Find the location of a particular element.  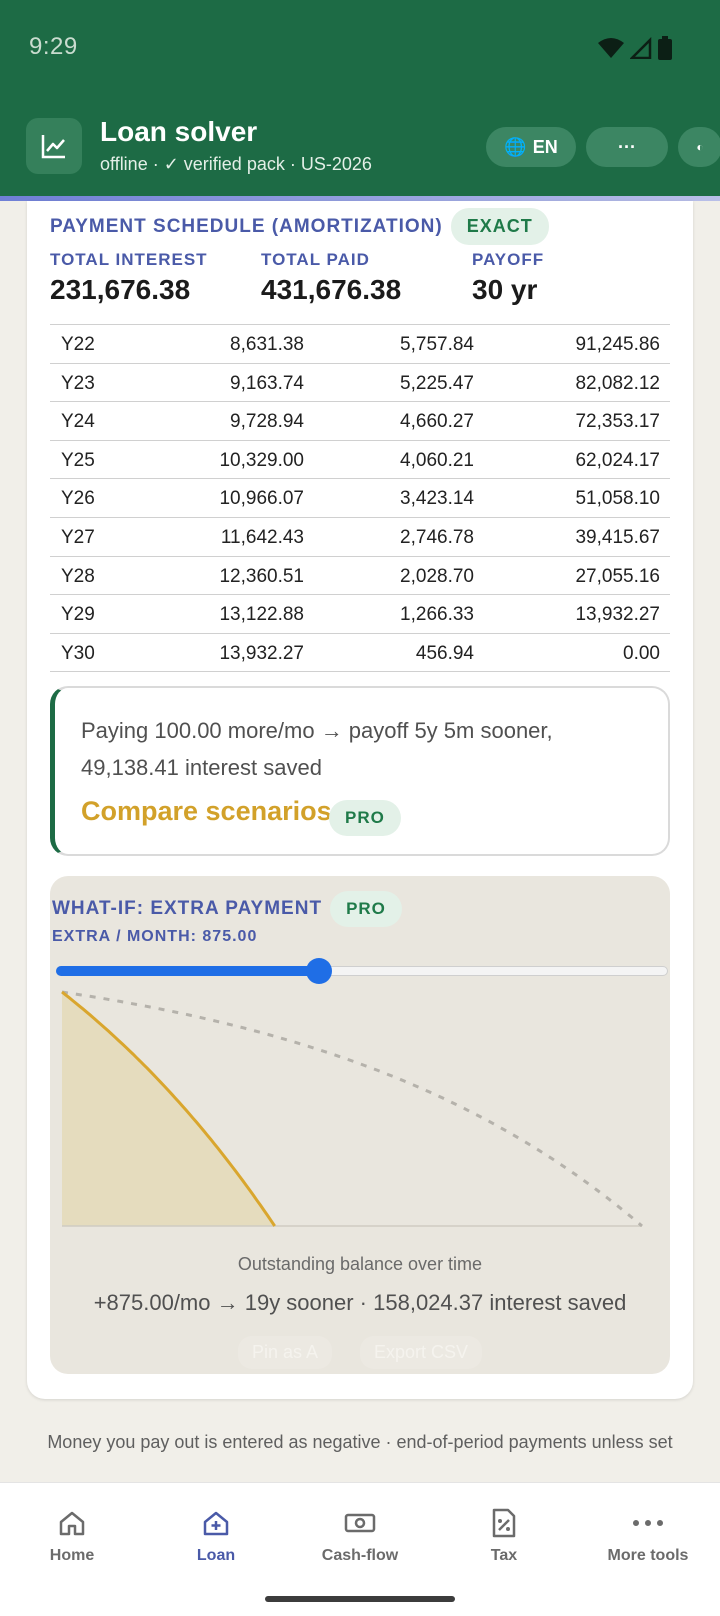

year-cell: Y28 is located at coordinates (78, 576).